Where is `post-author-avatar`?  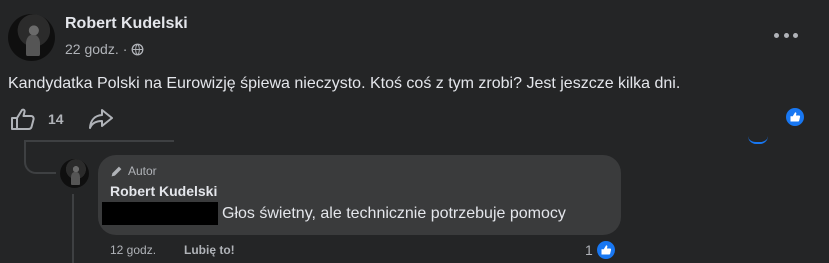 post-author-avatar is located at coordinates (31, 37).